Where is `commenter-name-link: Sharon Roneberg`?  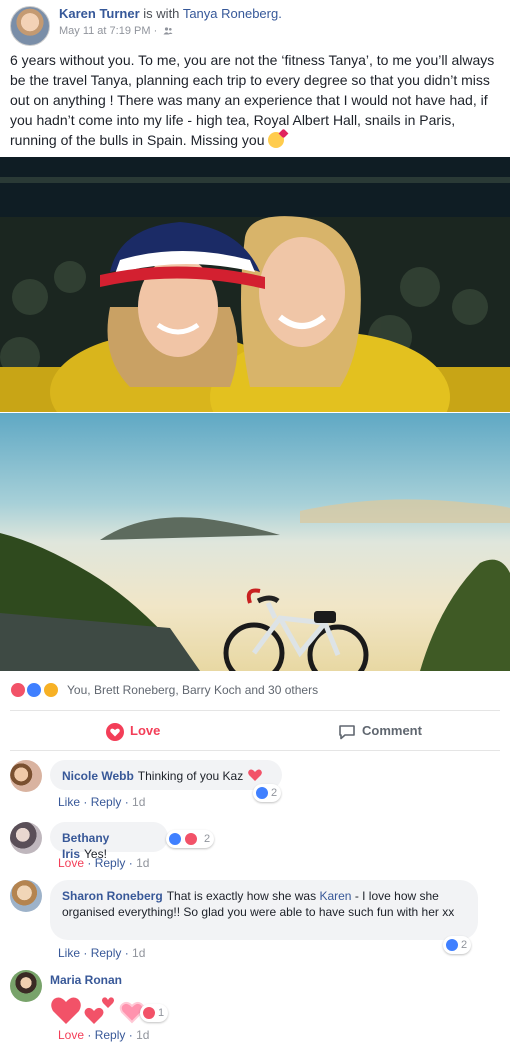 commenter-name-link: Sharon Roneberg is located at coordinates (112, 896).